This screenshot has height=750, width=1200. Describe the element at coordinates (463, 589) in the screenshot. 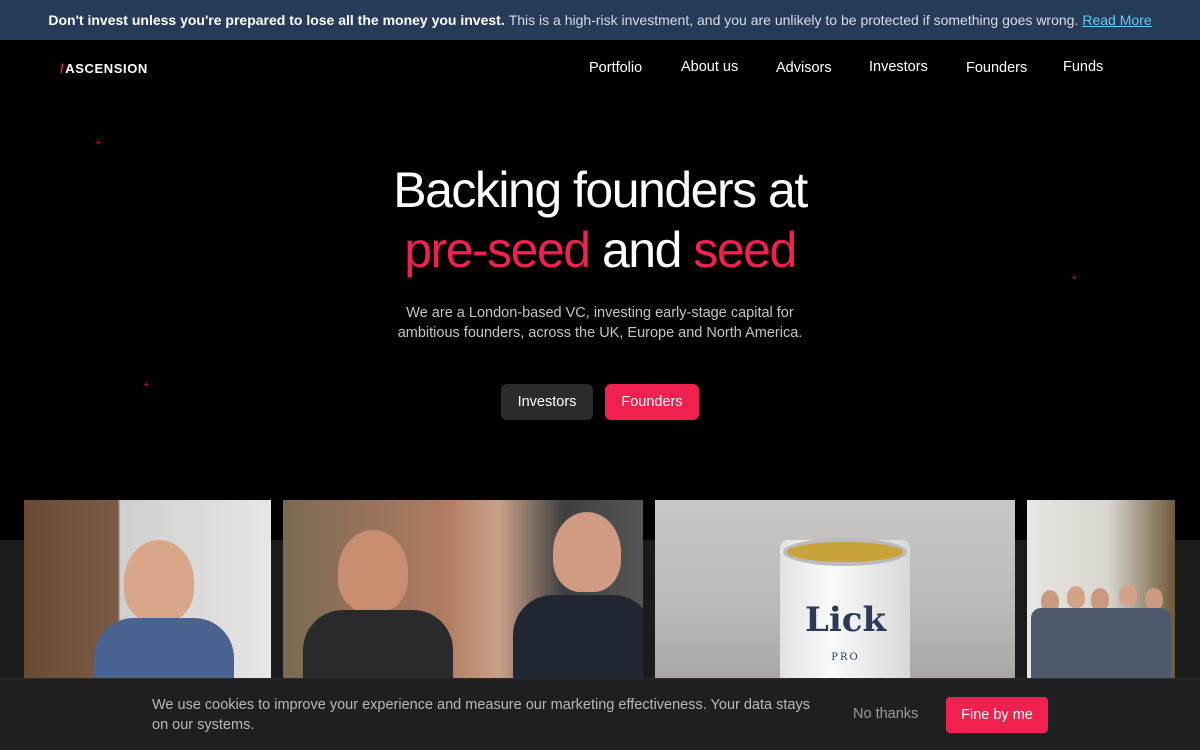

I see `gallery-photo-partners` at that location.